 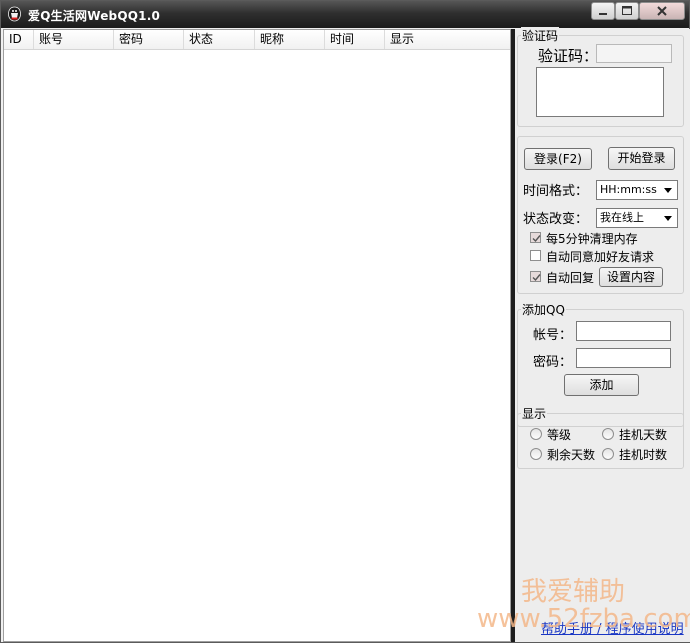 I want to click on column-header-time: 时间, so click(x=355, y=39).